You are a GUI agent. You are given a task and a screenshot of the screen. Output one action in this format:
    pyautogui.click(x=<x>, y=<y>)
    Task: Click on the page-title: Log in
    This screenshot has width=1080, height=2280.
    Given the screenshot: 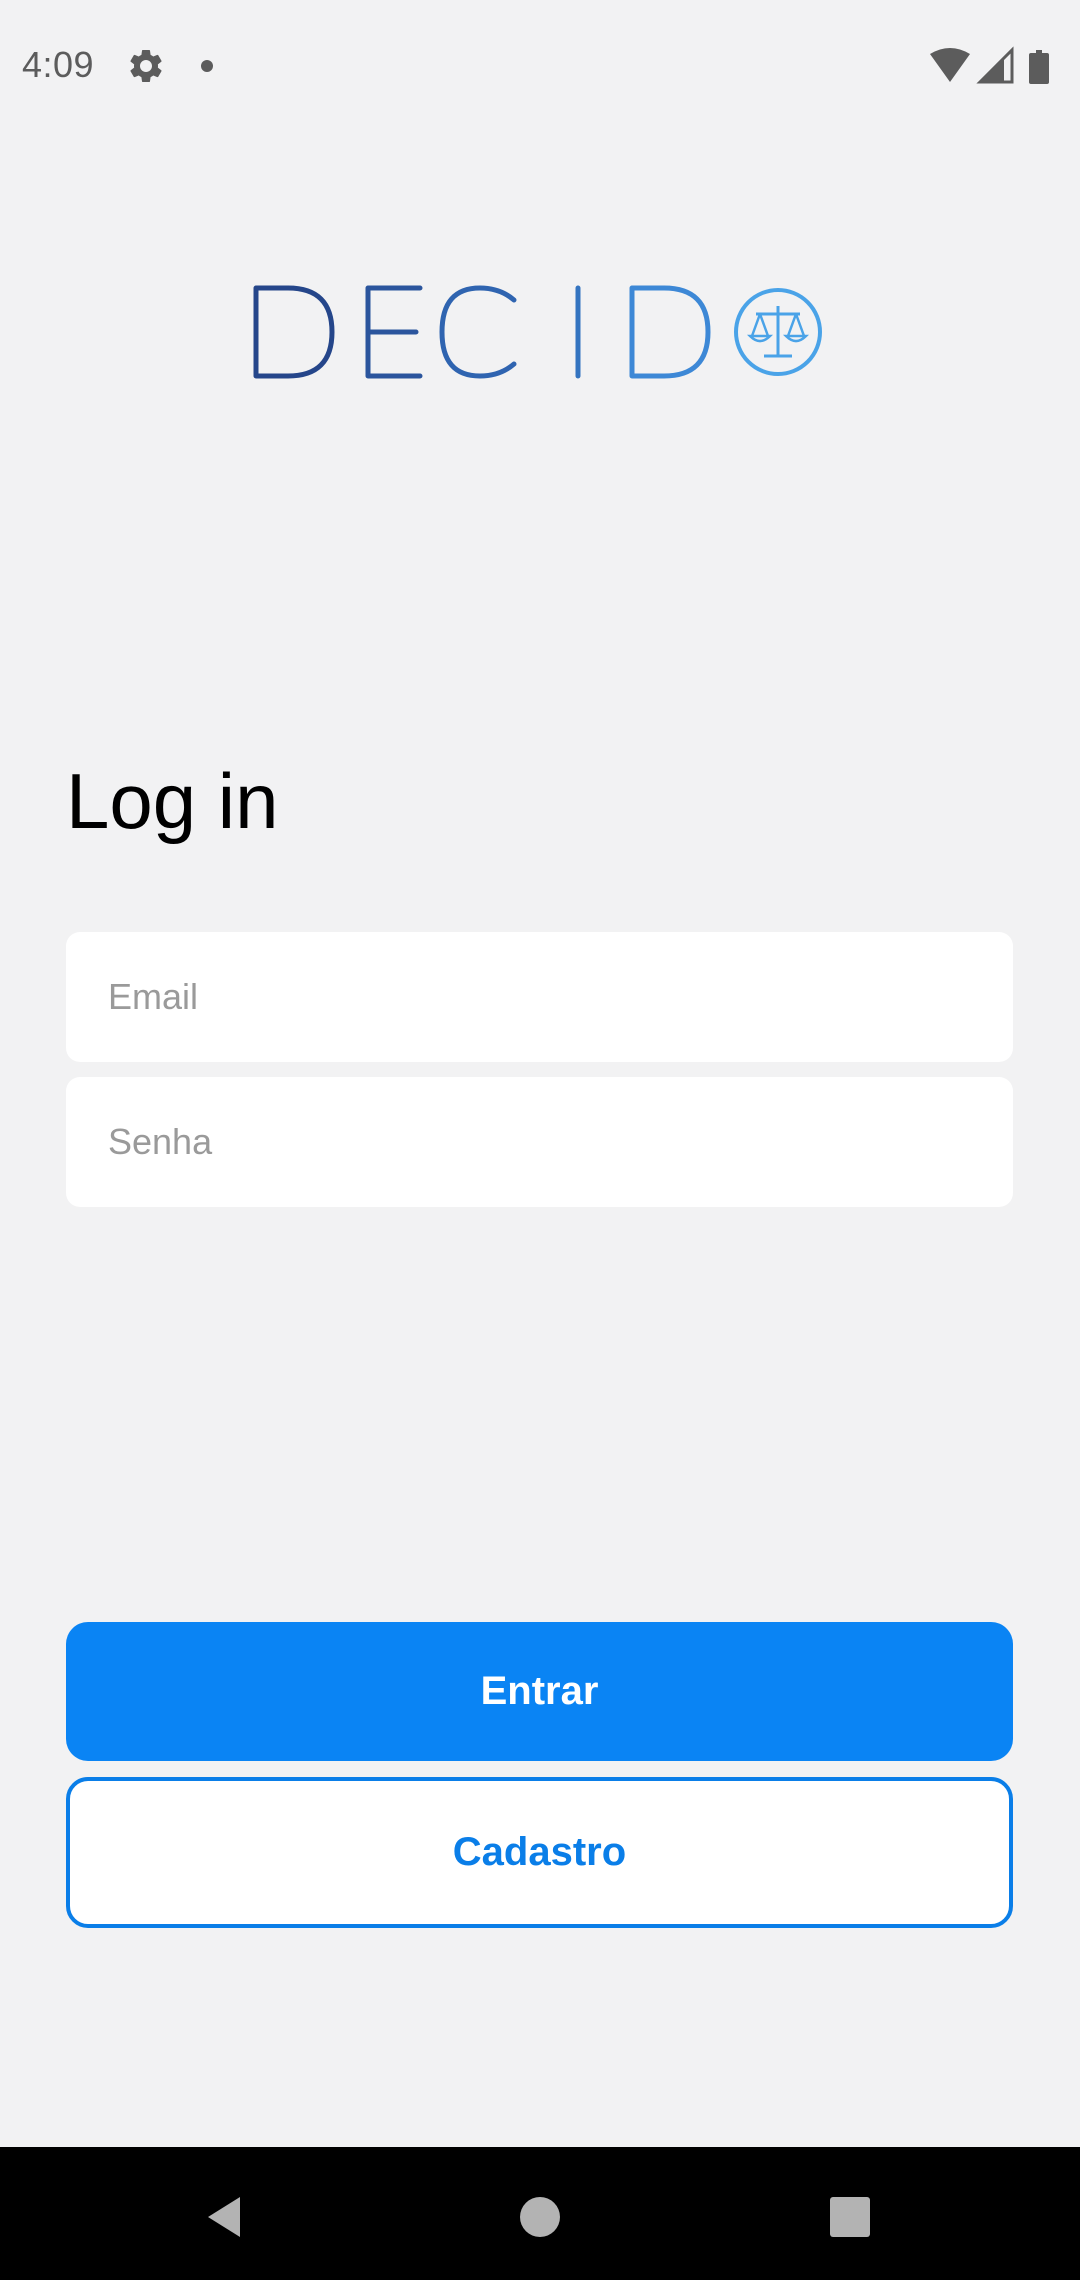 What is the action you would take?
    pyautogui.click(x=172, y=801)
    